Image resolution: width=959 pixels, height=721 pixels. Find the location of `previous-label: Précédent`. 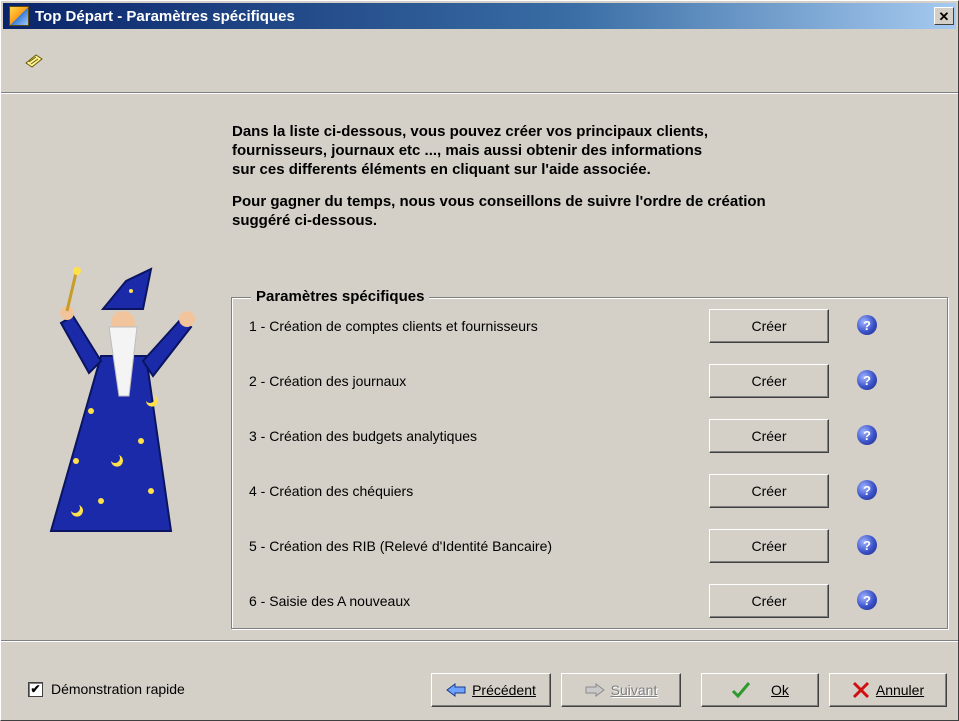

previous-label: Précédent is located at coordinates (504, 690).